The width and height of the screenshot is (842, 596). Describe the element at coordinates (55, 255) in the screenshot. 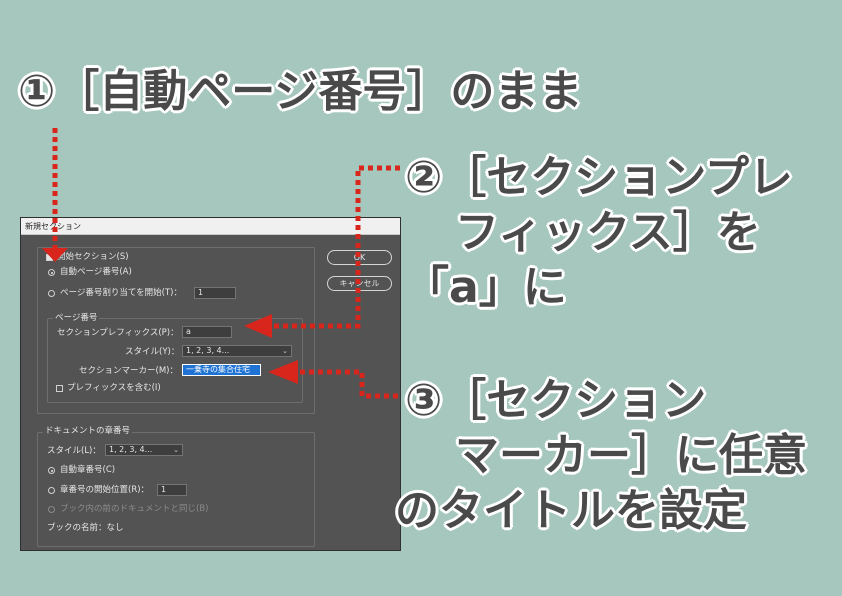

I see `arrow-1-head` at that location.